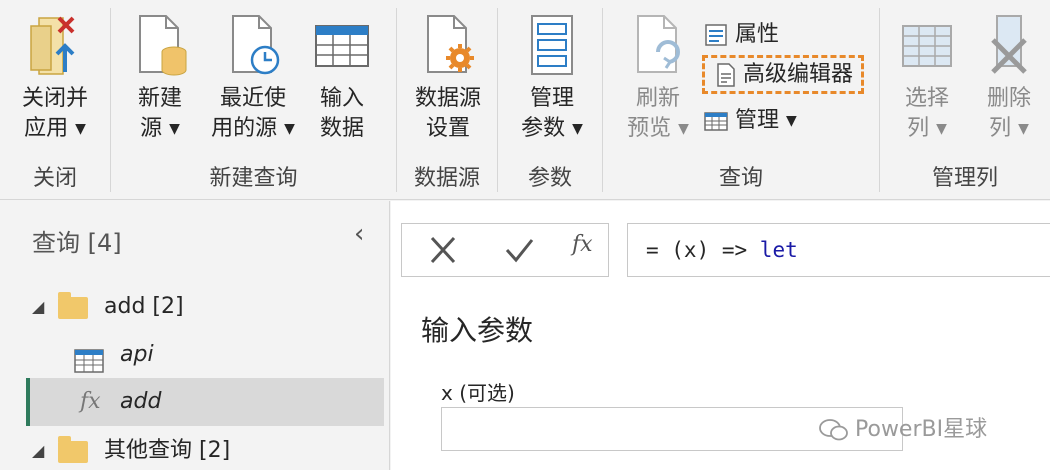 The image size is (1050, 470). I want to click on enter-data-button: 输入 数据, so click(342, 78).